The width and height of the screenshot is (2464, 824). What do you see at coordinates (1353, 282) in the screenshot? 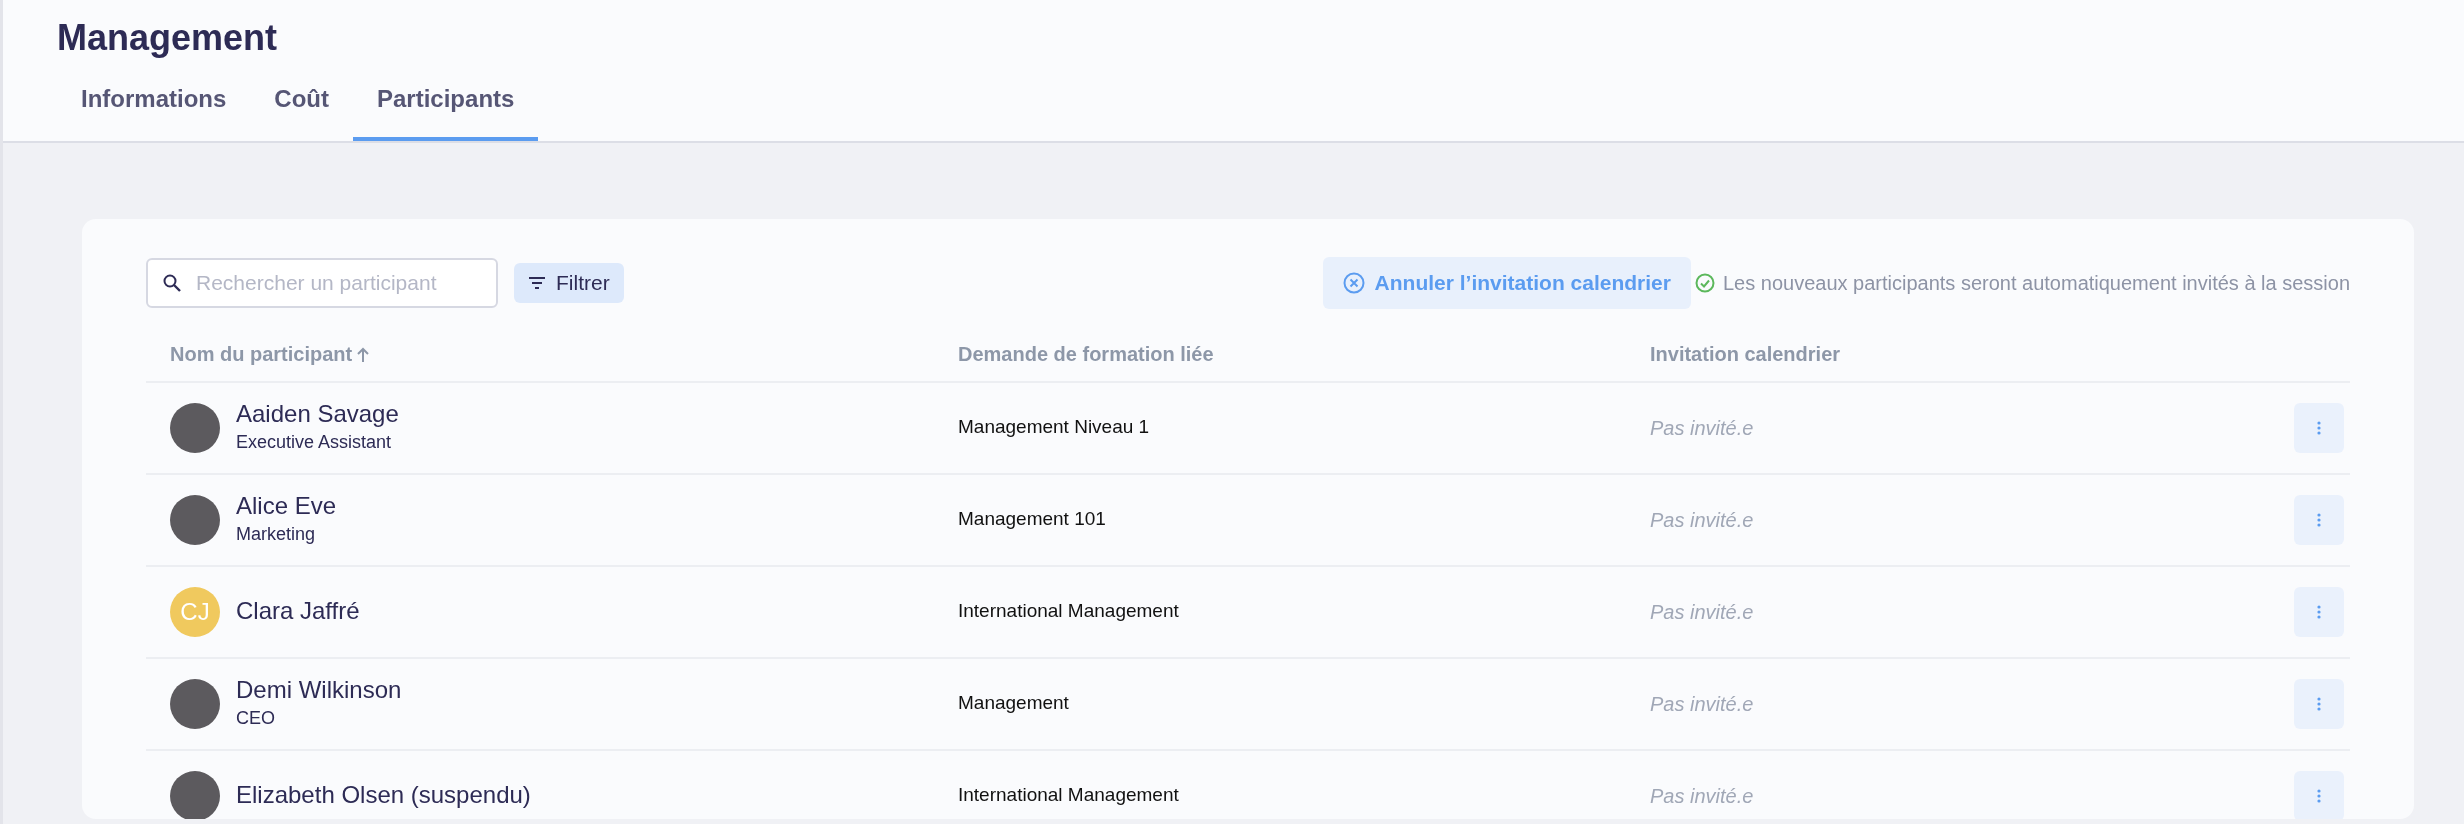
I see `close-circle-icon` at bounding box center [1353, 282].